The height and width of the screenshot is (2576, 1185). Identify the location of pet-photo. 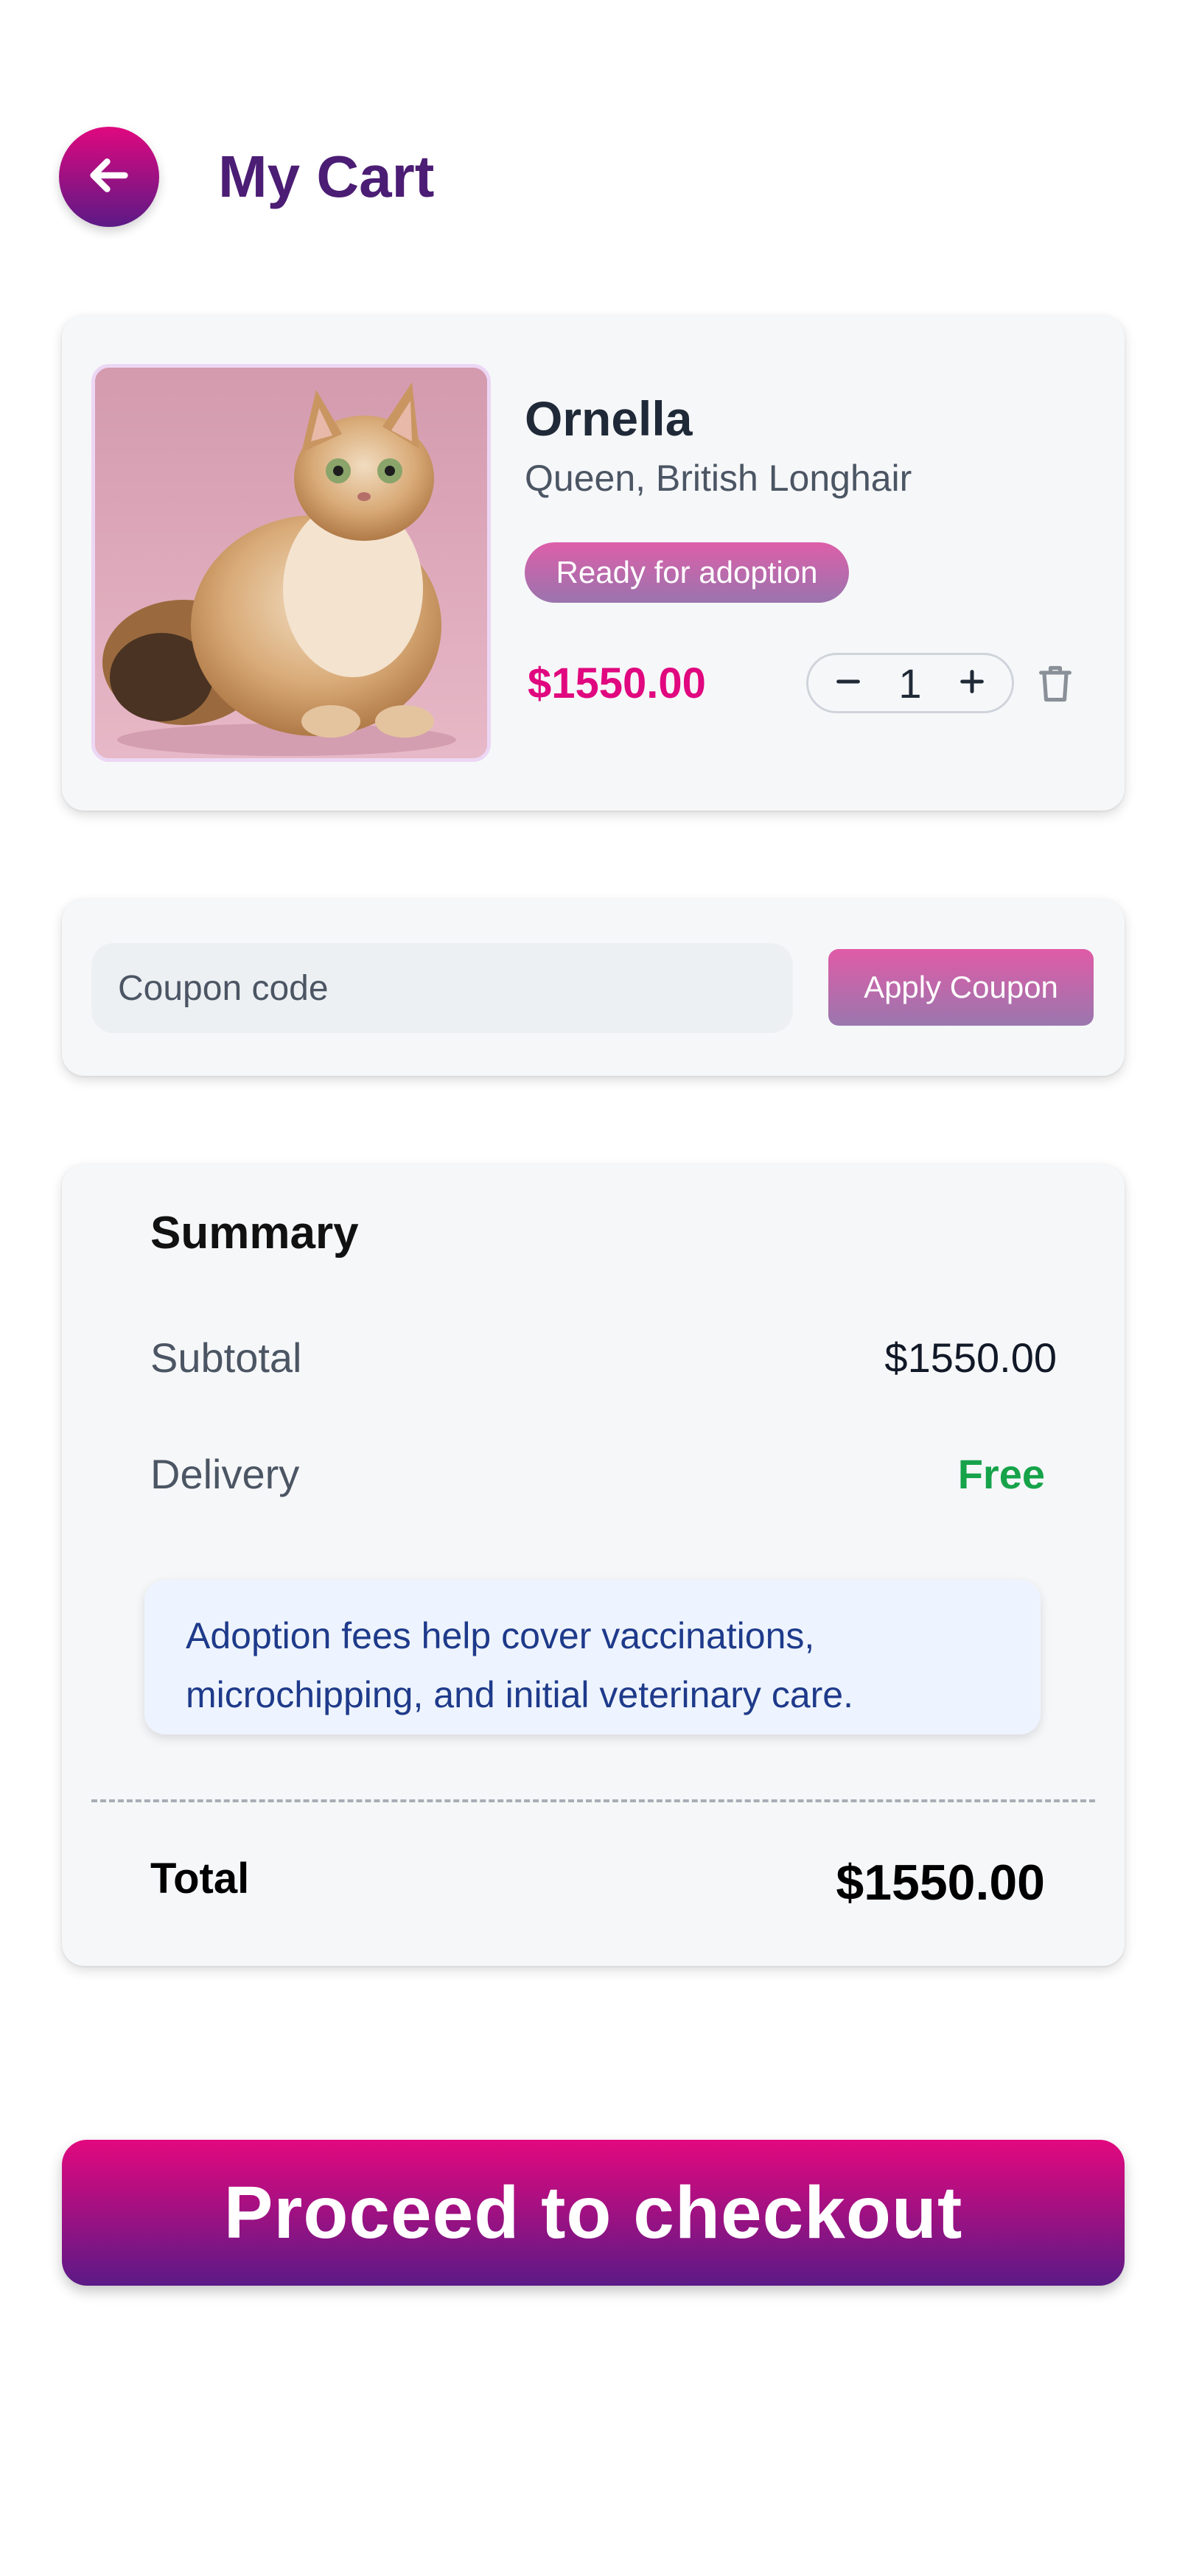
(291, 563).